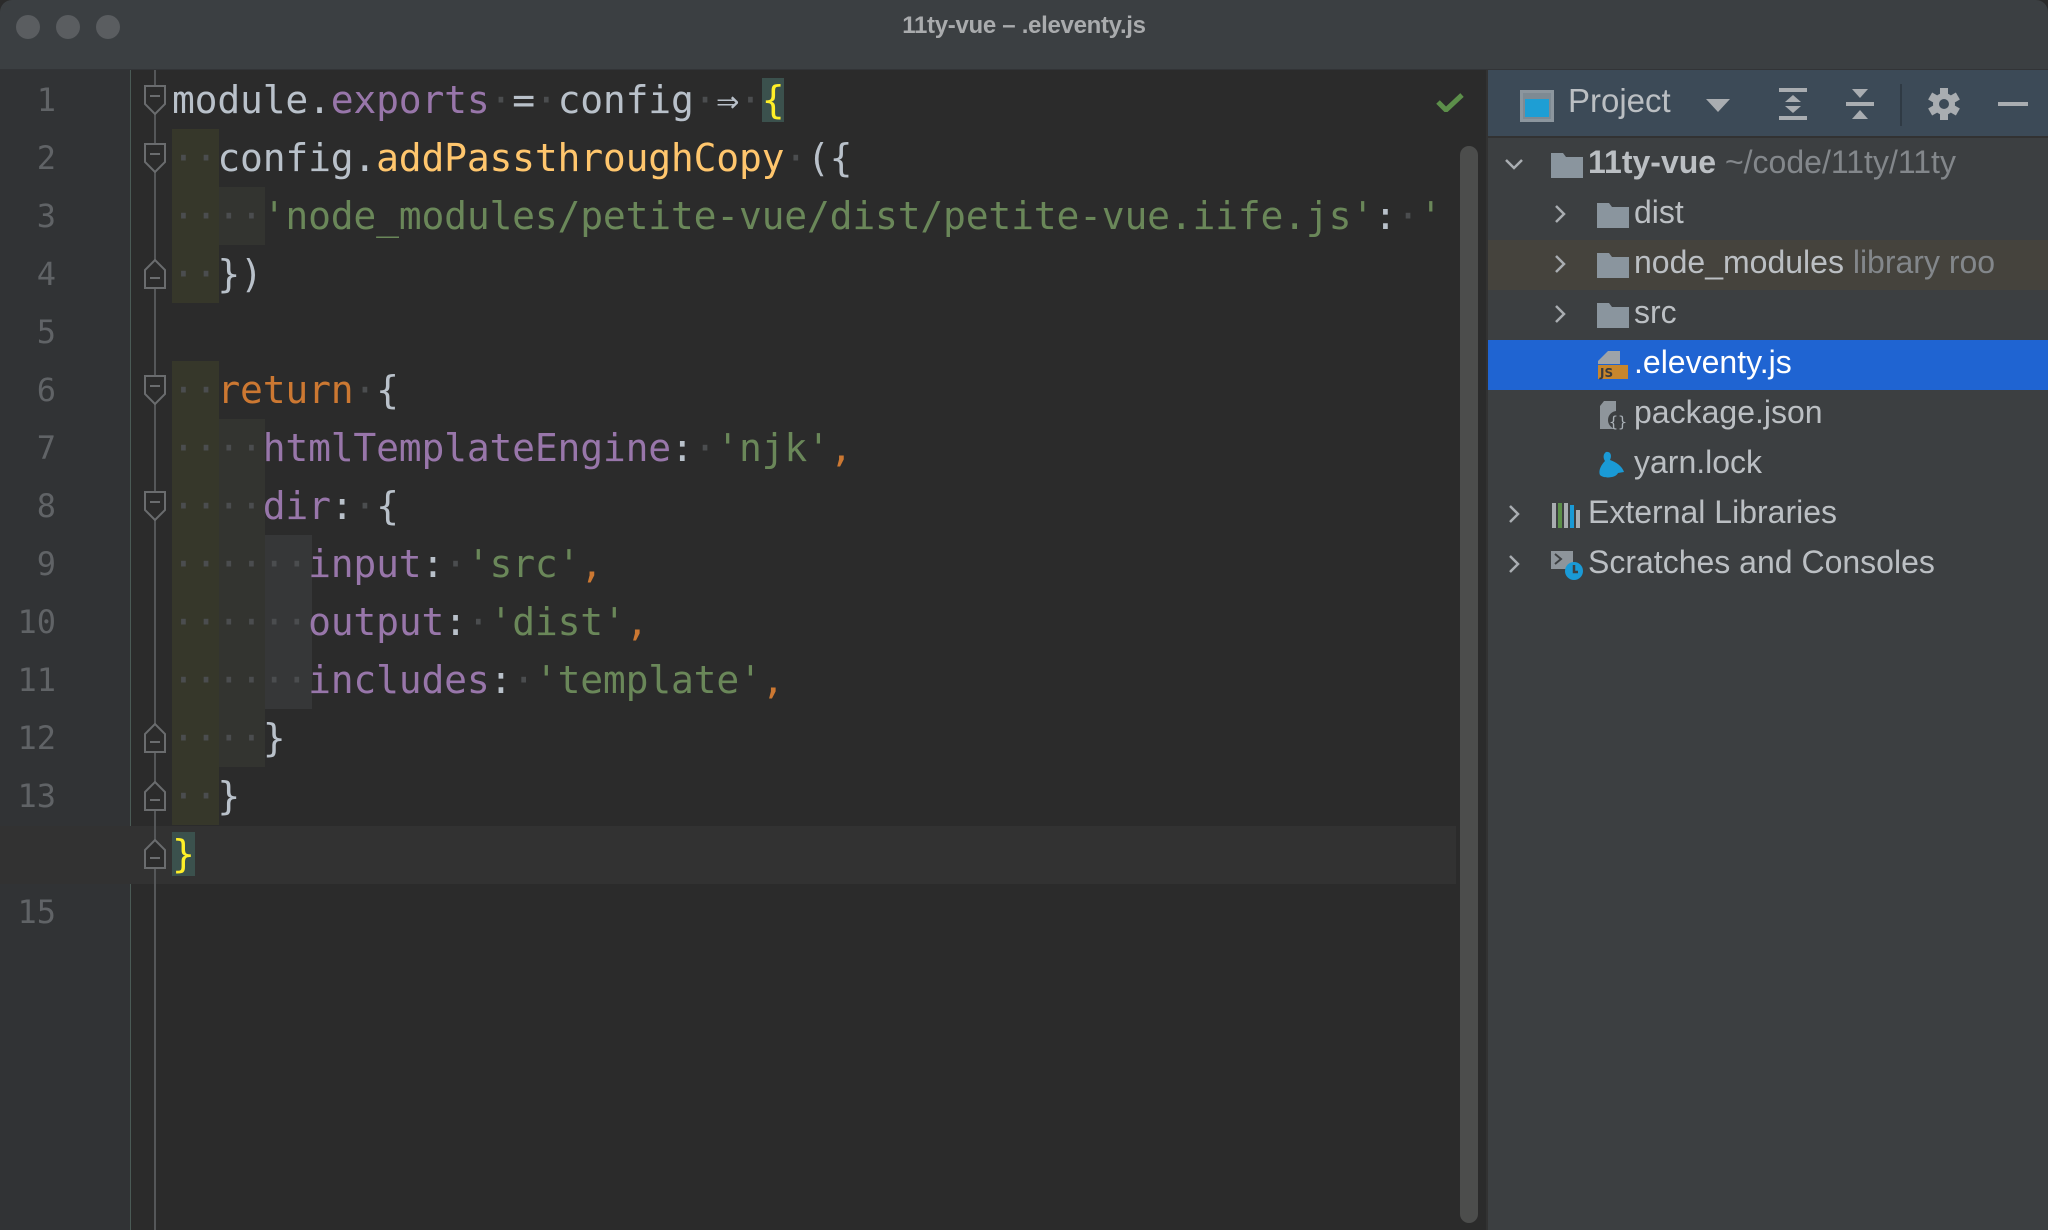 The height and width of the screenshot is (1230, 2048). I want to click on project-view-selector: Project, so click(1619, 101).